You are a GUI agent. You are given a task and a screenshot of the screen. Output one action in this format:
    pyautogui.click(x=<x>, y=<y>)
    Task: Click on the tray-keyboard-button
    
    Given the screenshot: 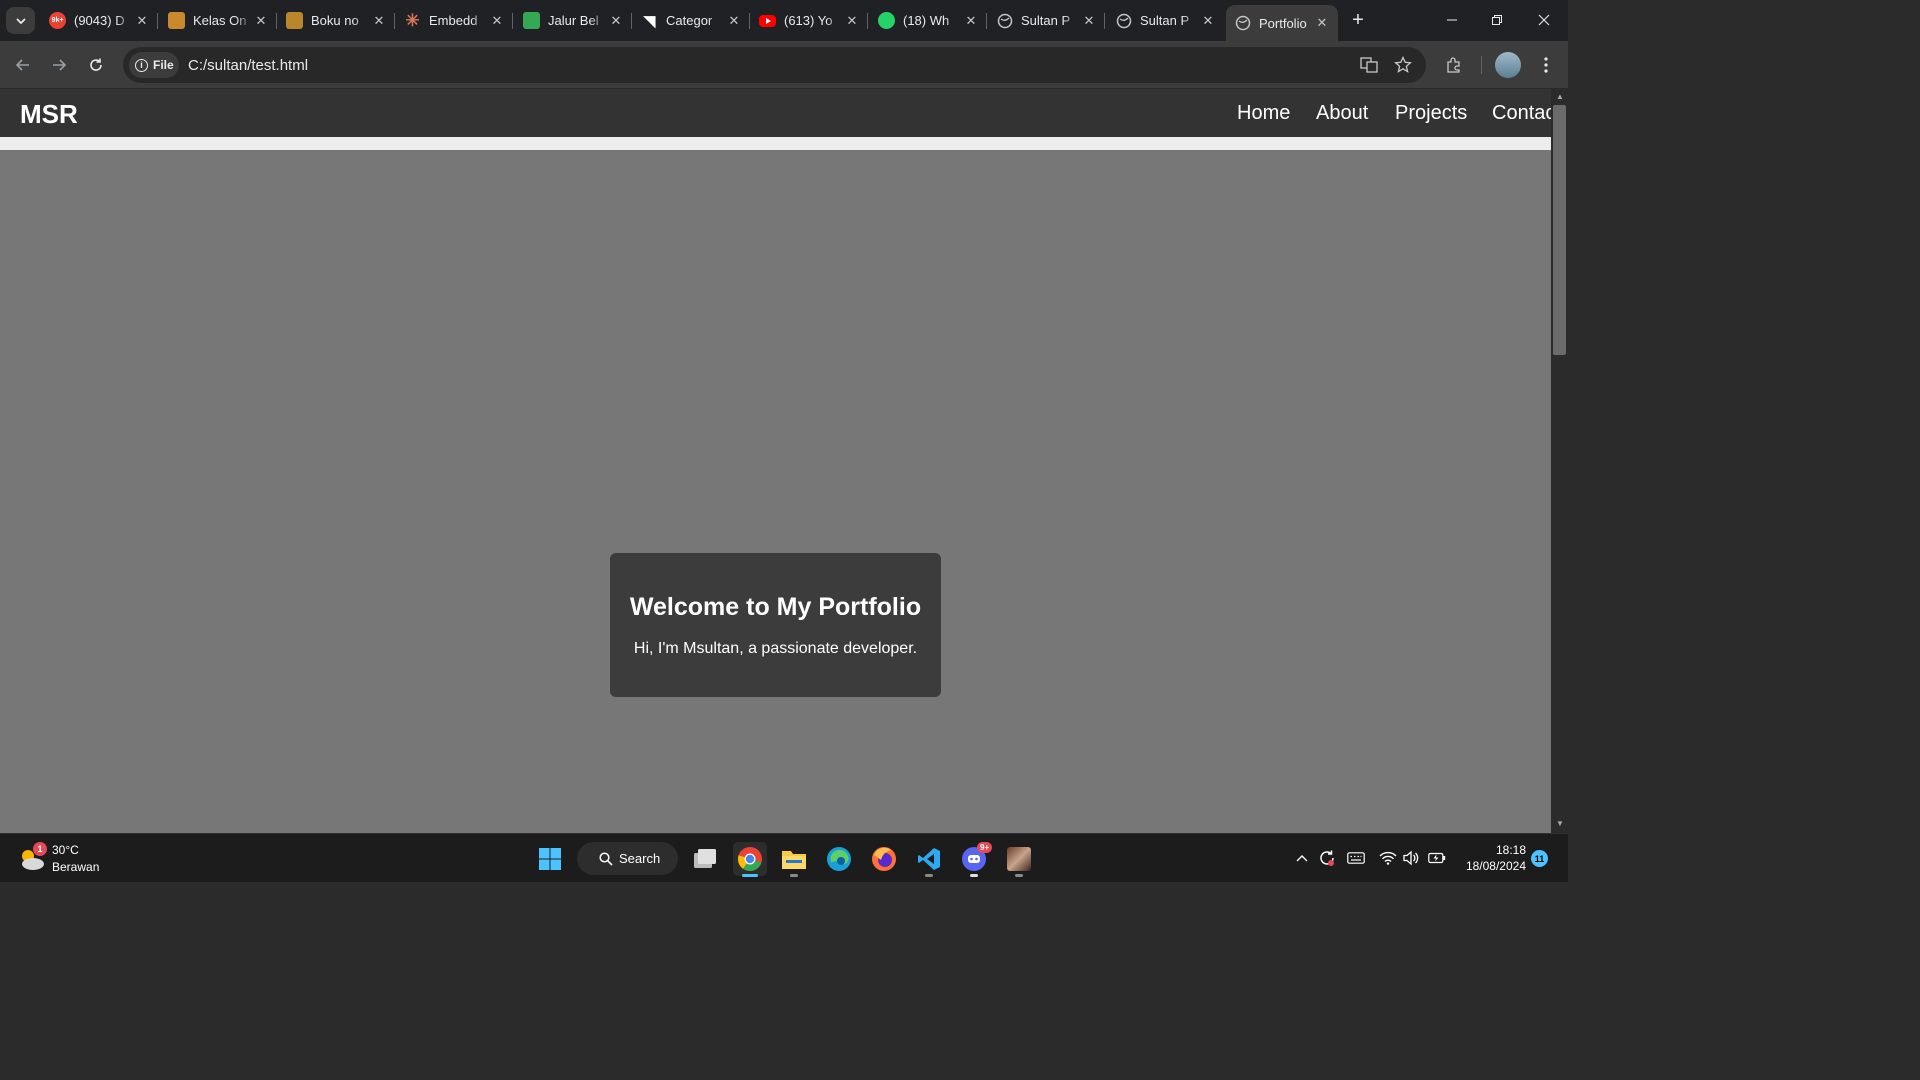 What is the action you would take?
    pyautogui.click(x=1356, y=858)
    